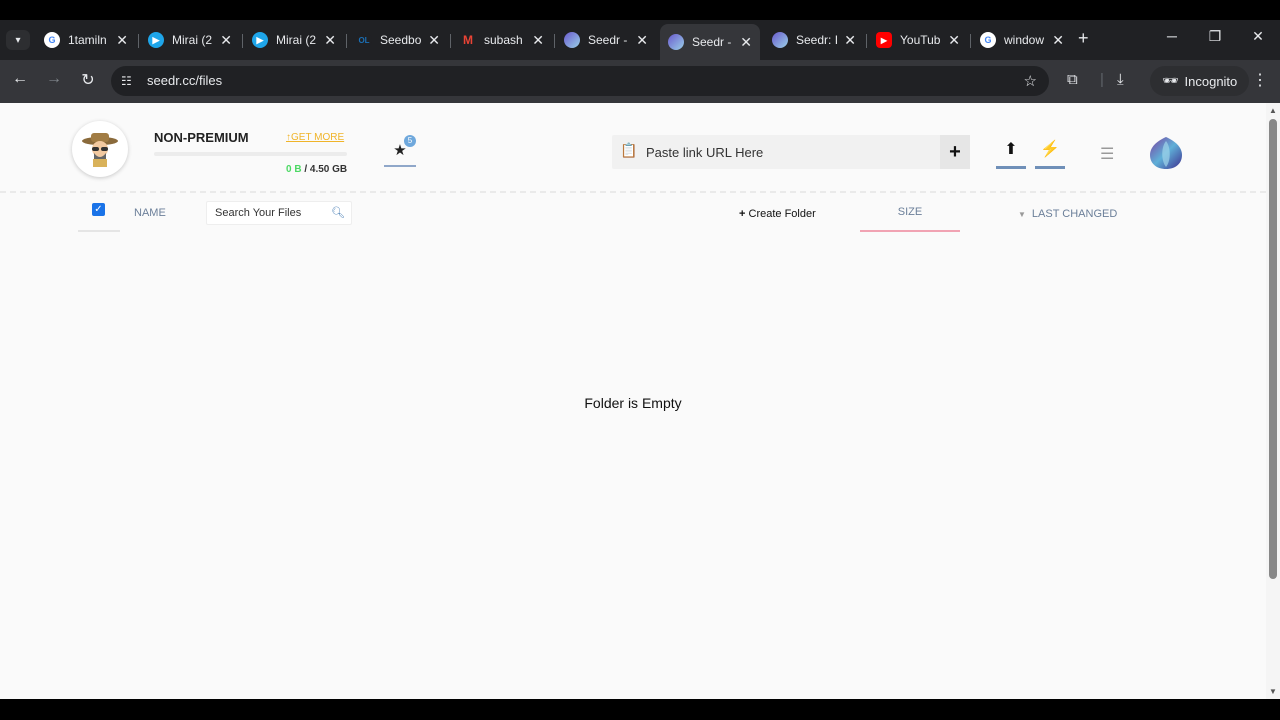  What do you see at coordinates (1030, 81) in the screenshot?
I see `bookmark-star-icon: ☆` at bounding box center [1030, 81].